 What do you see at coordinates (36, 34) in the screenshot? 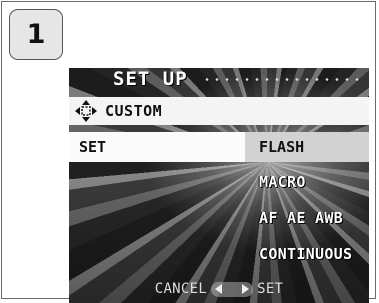
I see `step-number-badge: 1` at bounding box center [36, 34].